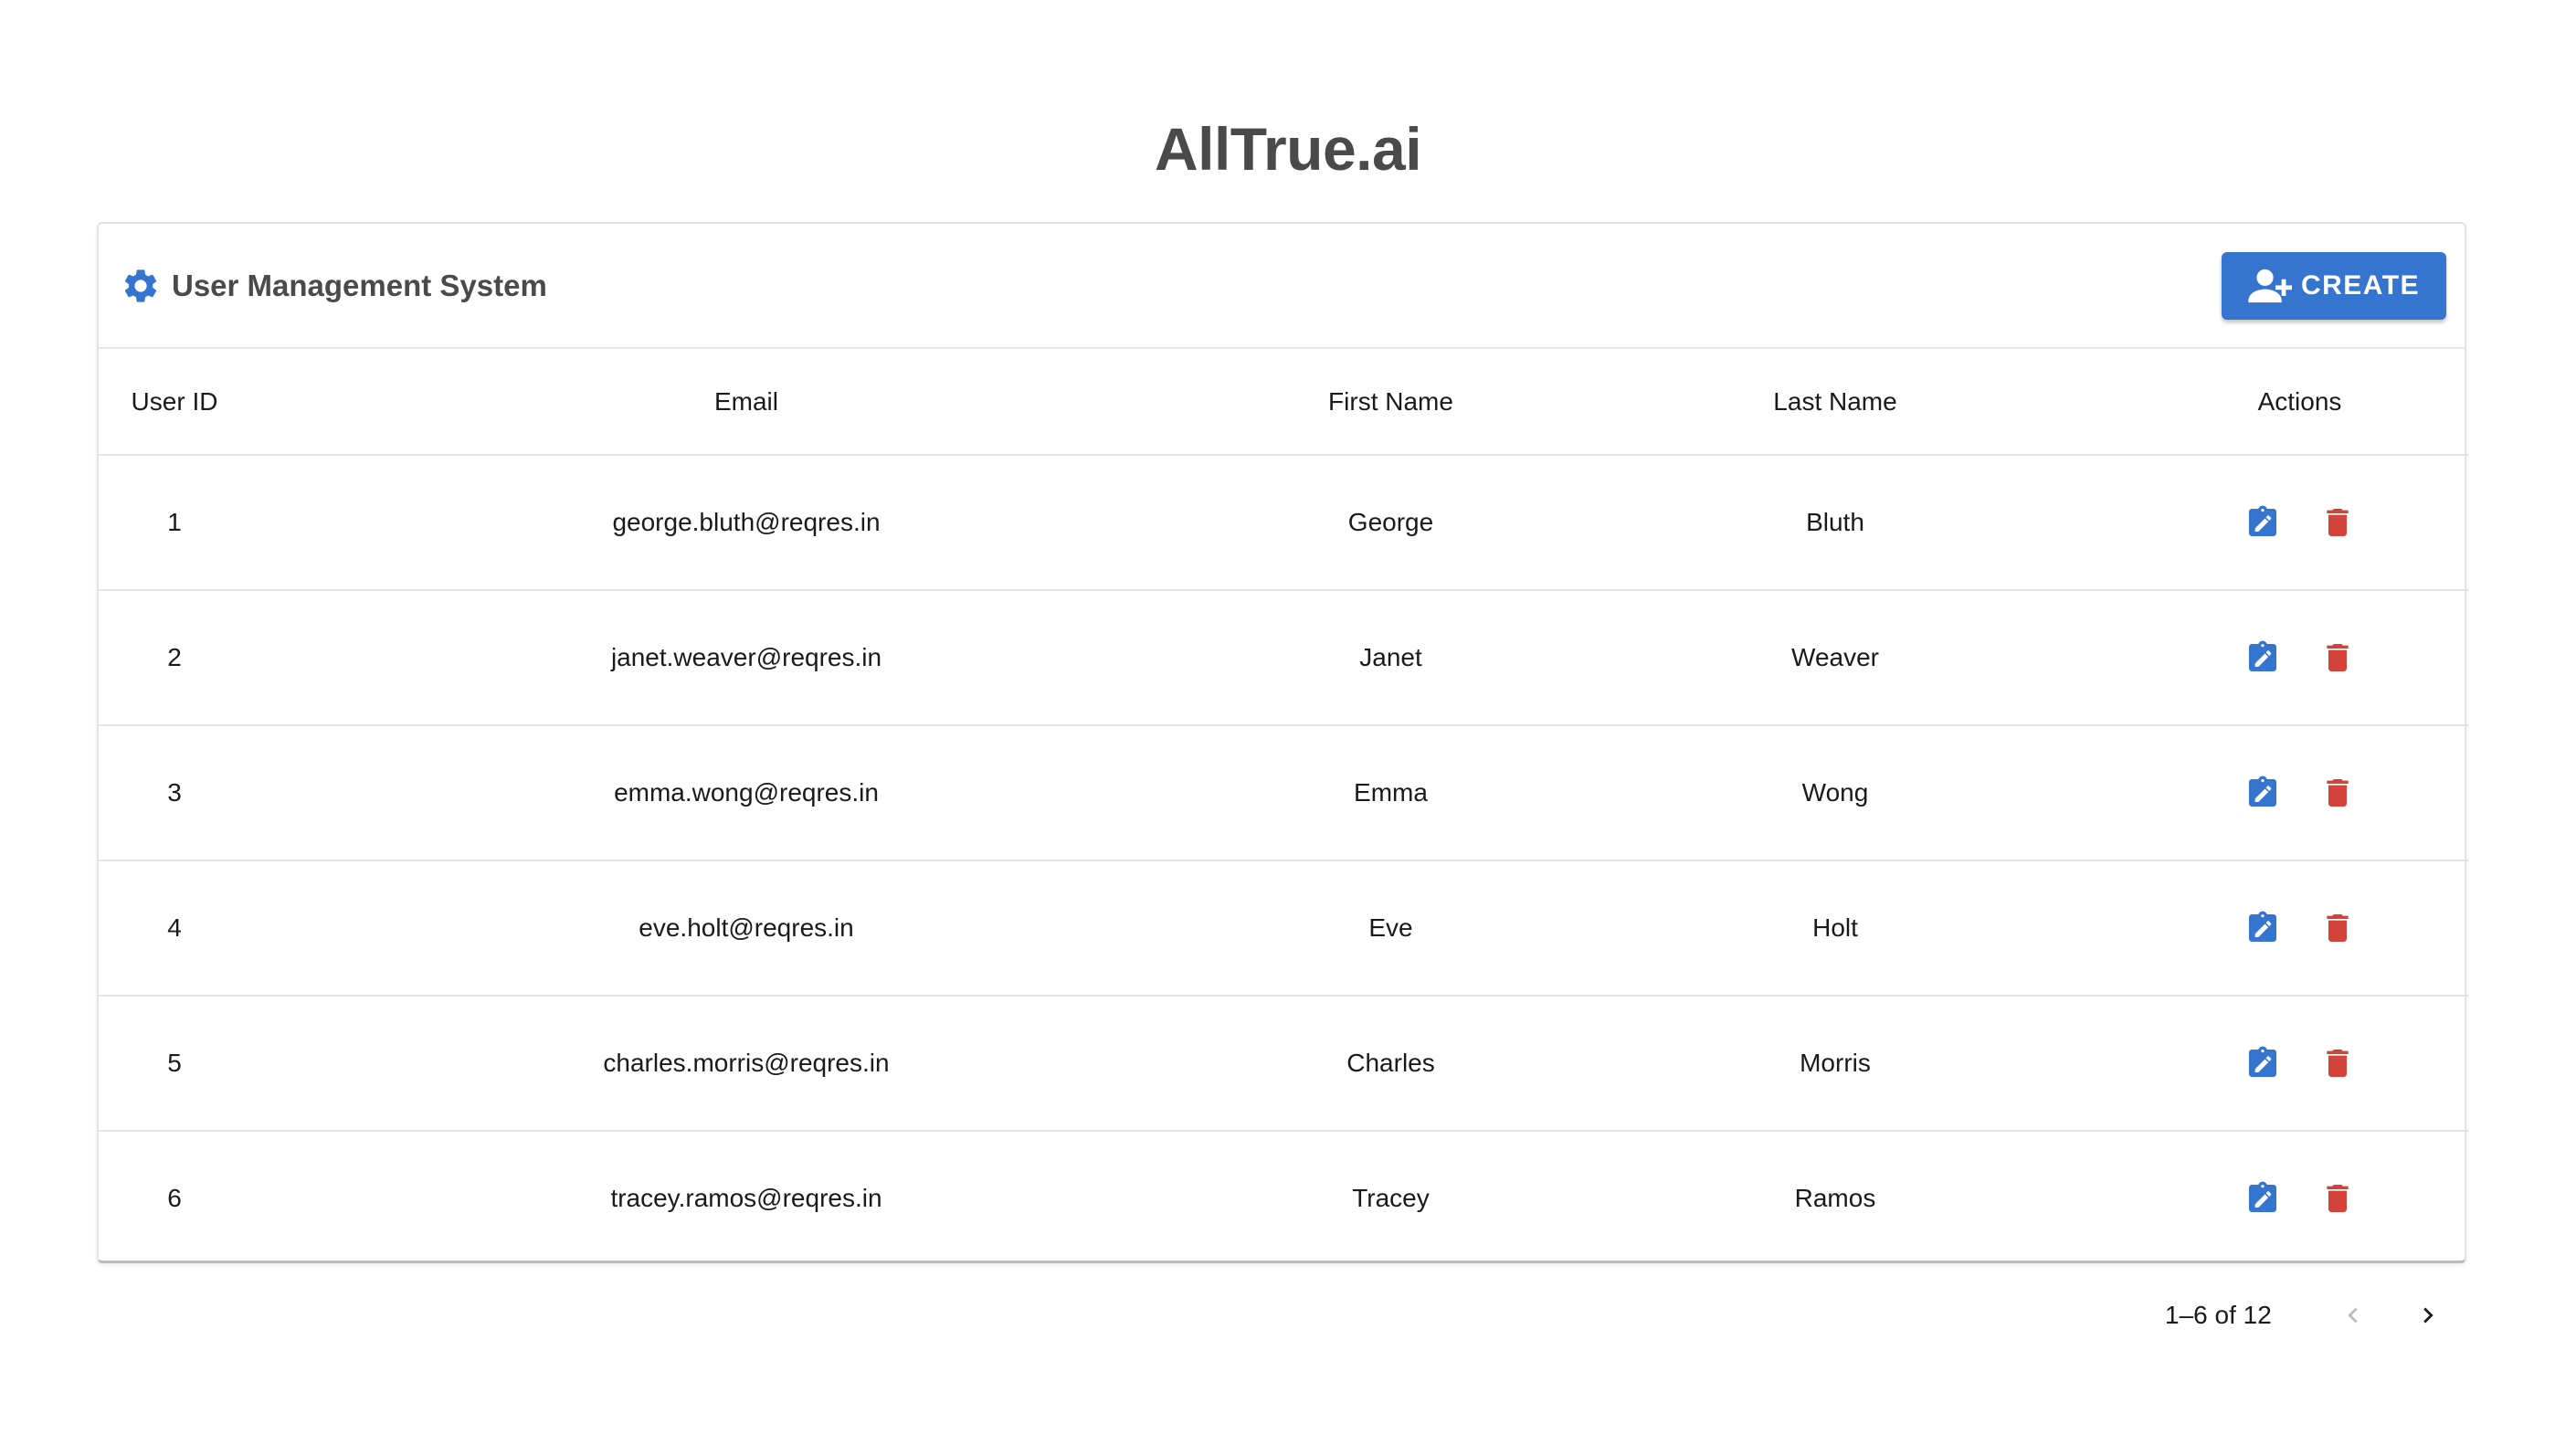  Describe the element at coordinates (1835, 658) in the screenshot. I see `cell-last-name: Weaver` at that location.